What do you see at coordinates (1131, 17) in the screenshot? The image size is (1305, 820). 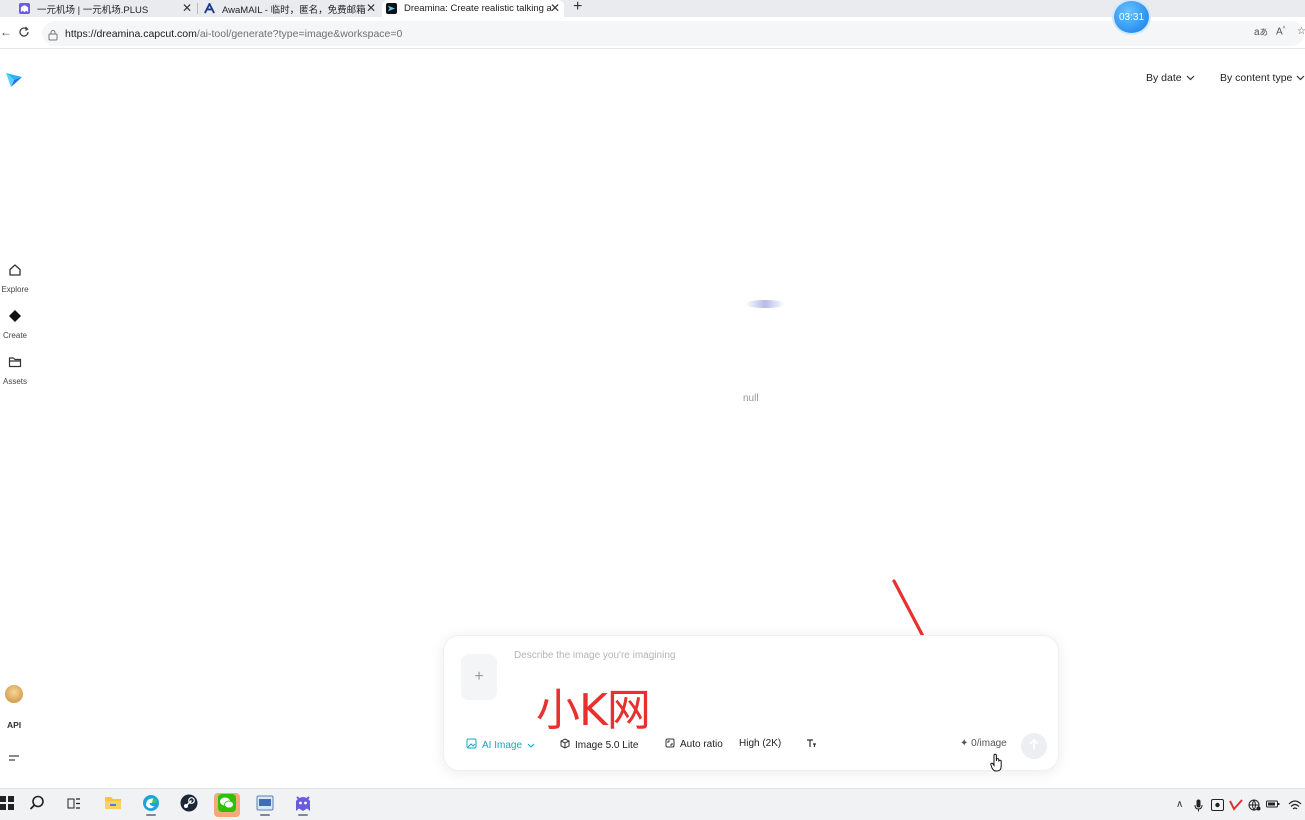 I see `recording-timer-badge: 03:31` at bounding box center [1131, 17].